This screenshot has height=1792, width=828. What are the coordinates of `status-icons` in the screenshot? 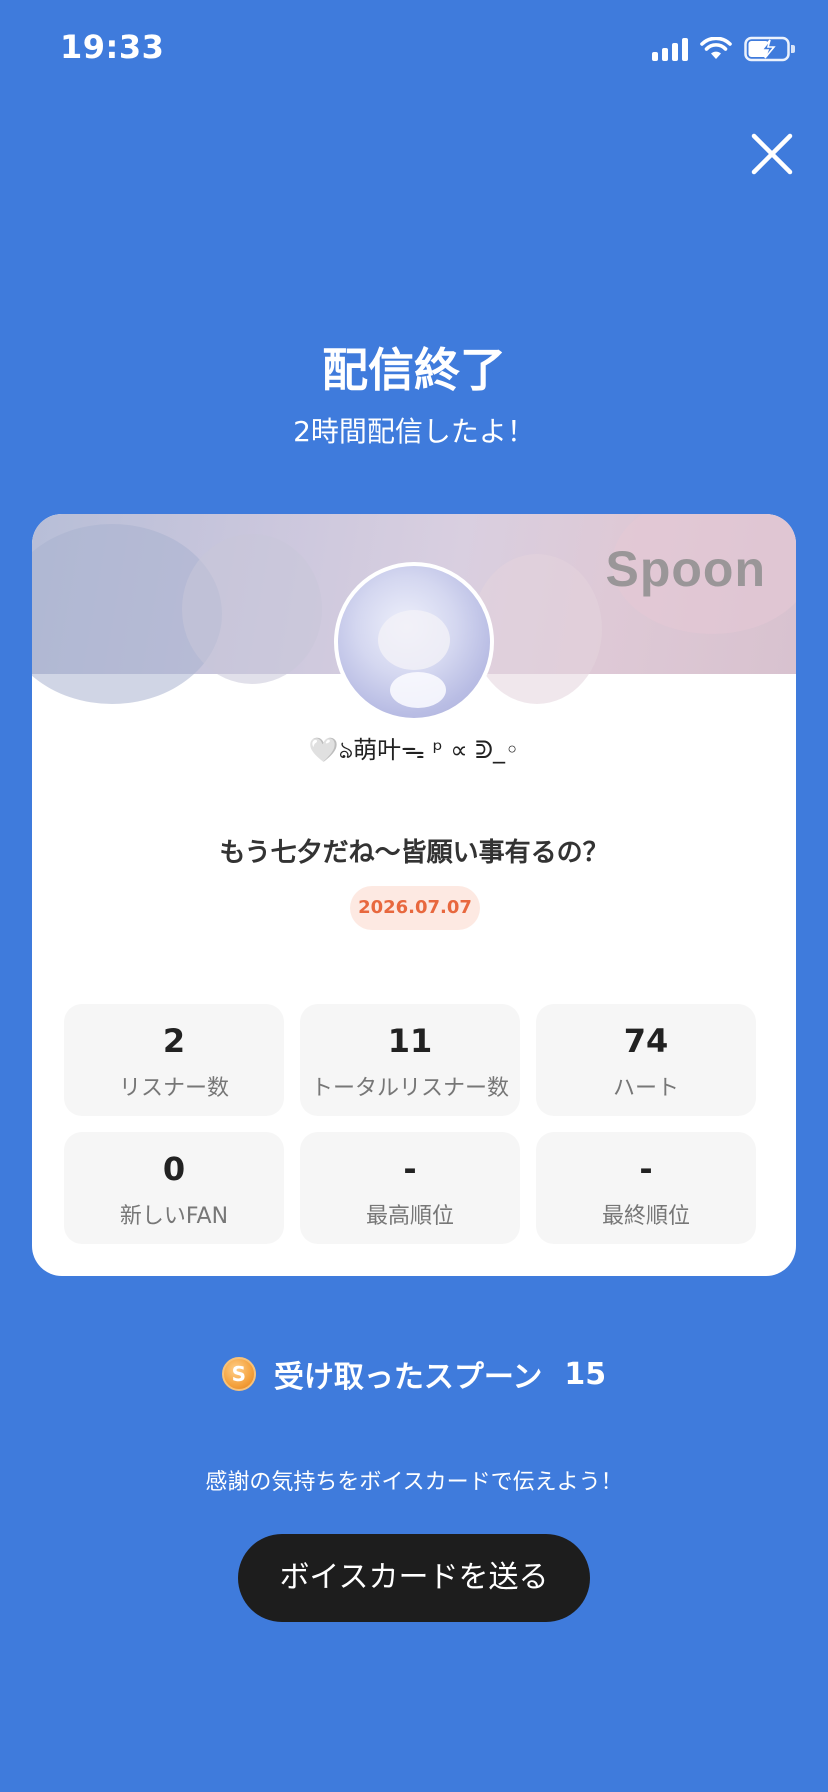 It's located at (724, 49).